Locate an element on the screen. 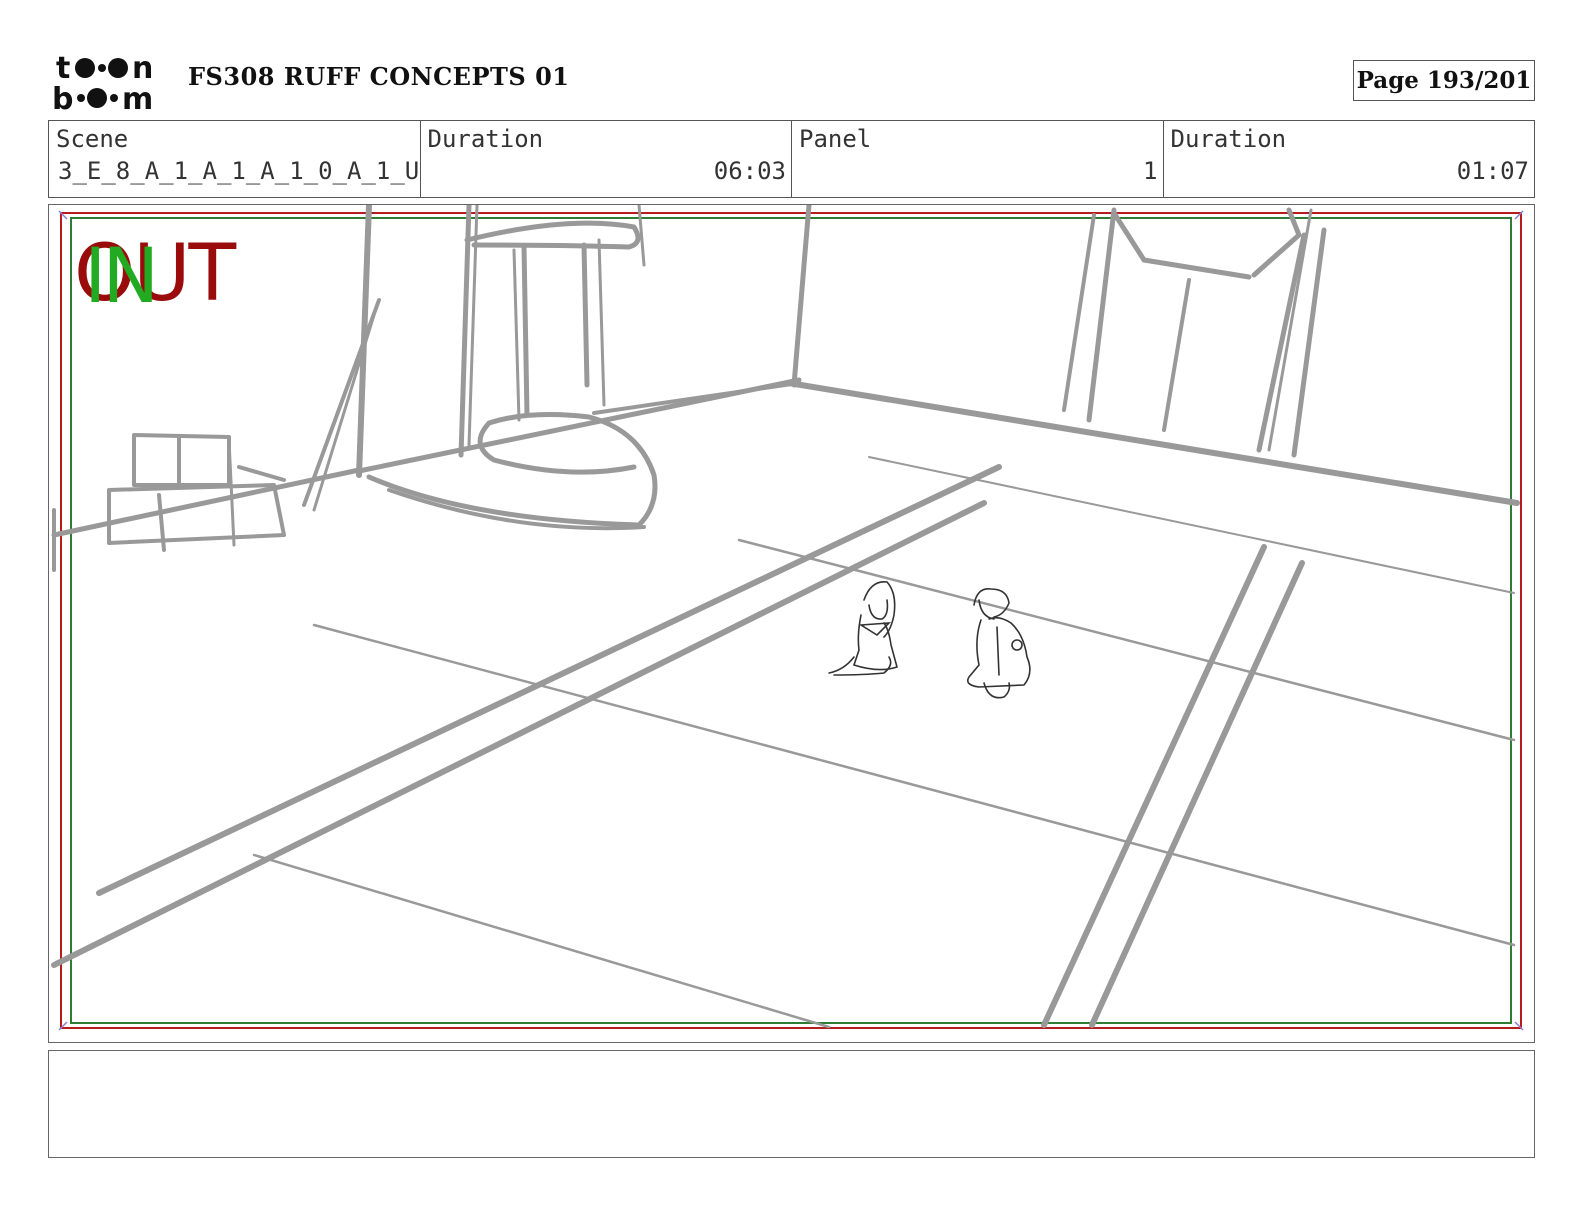 The image size is (1584, 1224). boy-character is located at coordinates (998, 643).